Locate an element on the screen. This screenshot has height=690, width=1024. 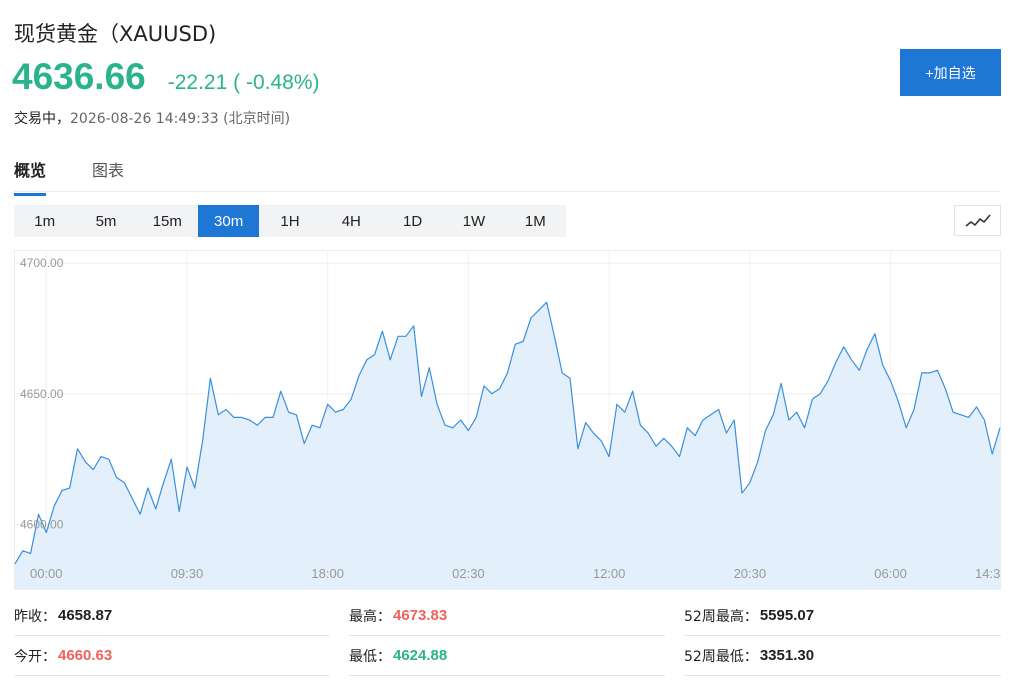
price-change: -22.21 ( -0.48%) is located at coordinates (243, 82).